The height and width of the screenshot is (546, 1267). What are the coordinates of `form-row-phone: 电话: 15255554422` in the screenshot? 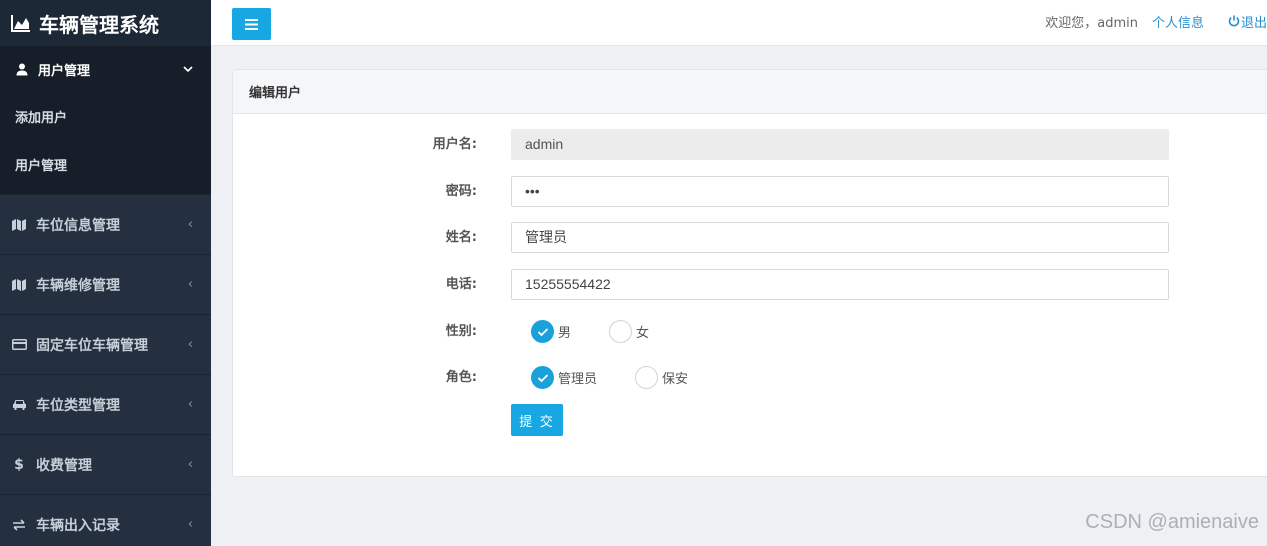 It's located at (750, 284).